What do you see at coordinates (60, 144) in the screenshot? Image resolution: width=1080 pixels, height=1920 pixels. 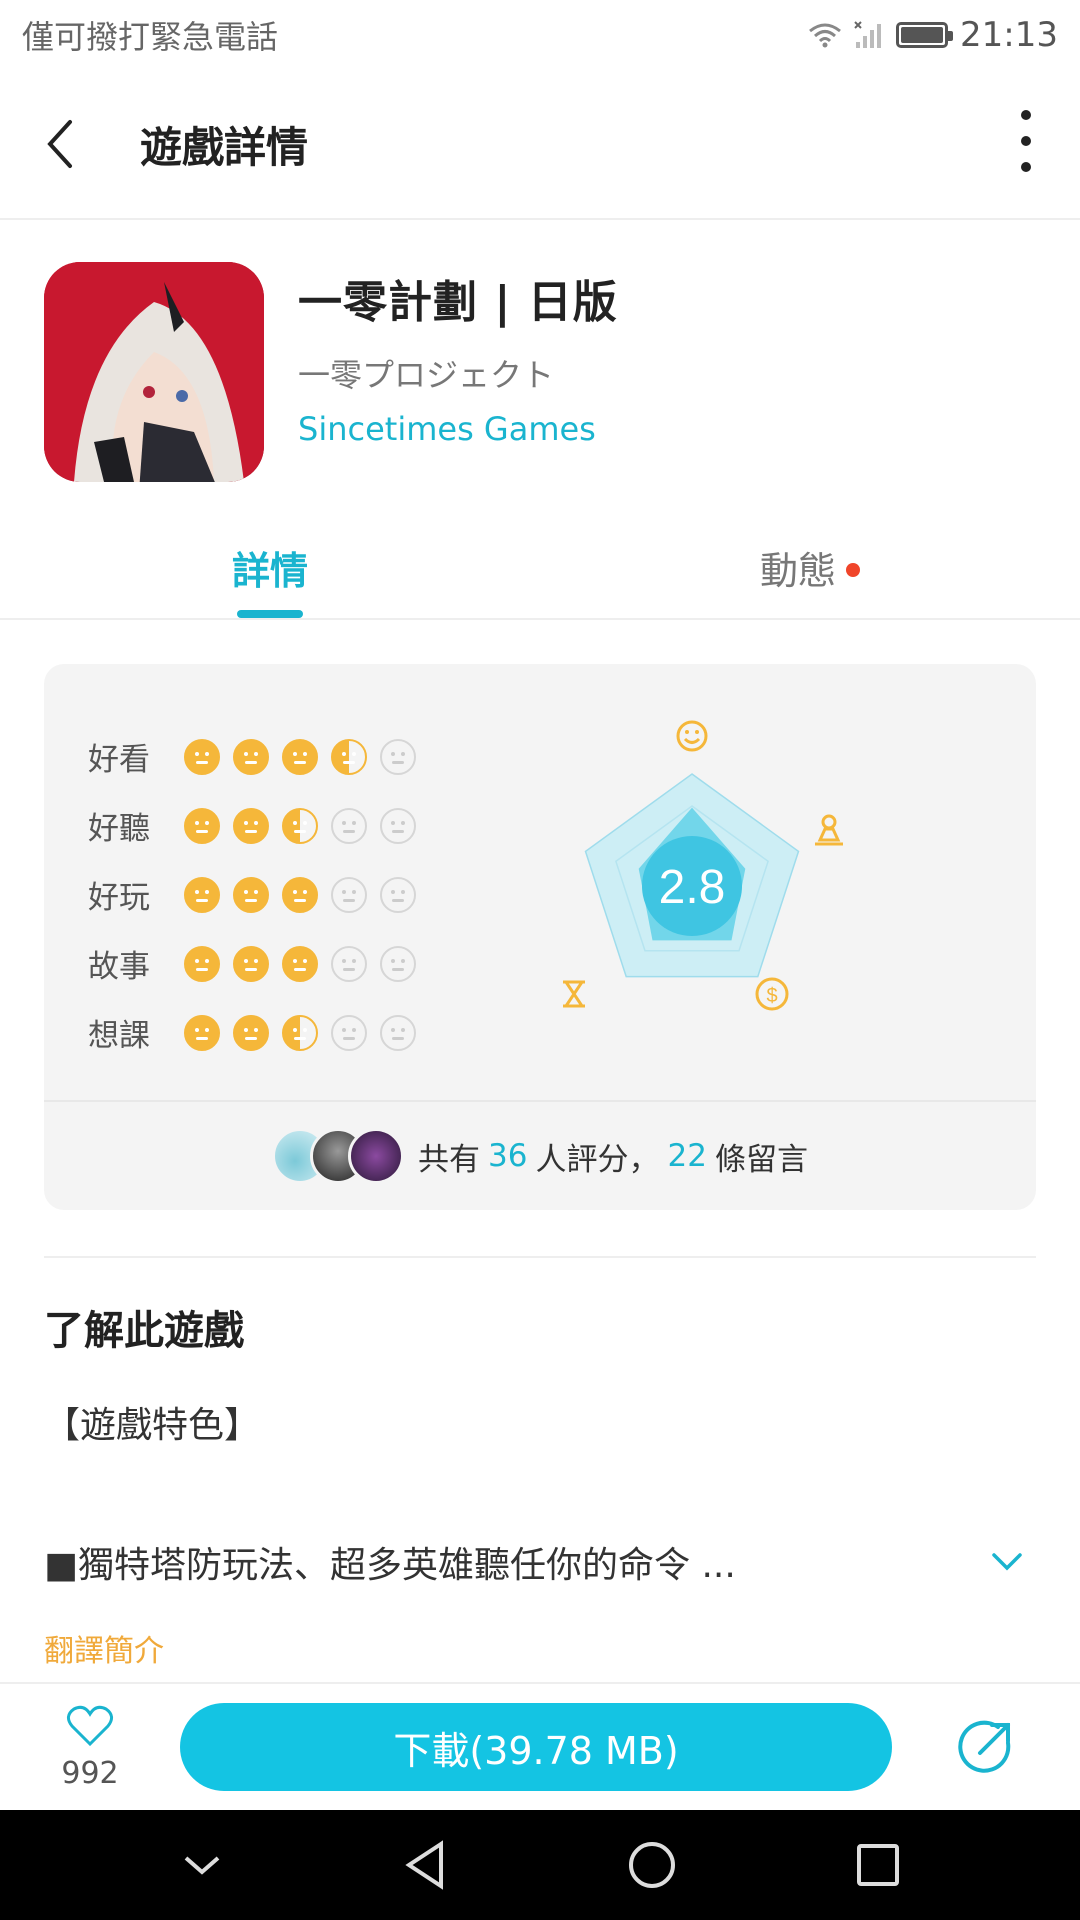 I see `back-arrow-icon` at bounding box center [60, 144].